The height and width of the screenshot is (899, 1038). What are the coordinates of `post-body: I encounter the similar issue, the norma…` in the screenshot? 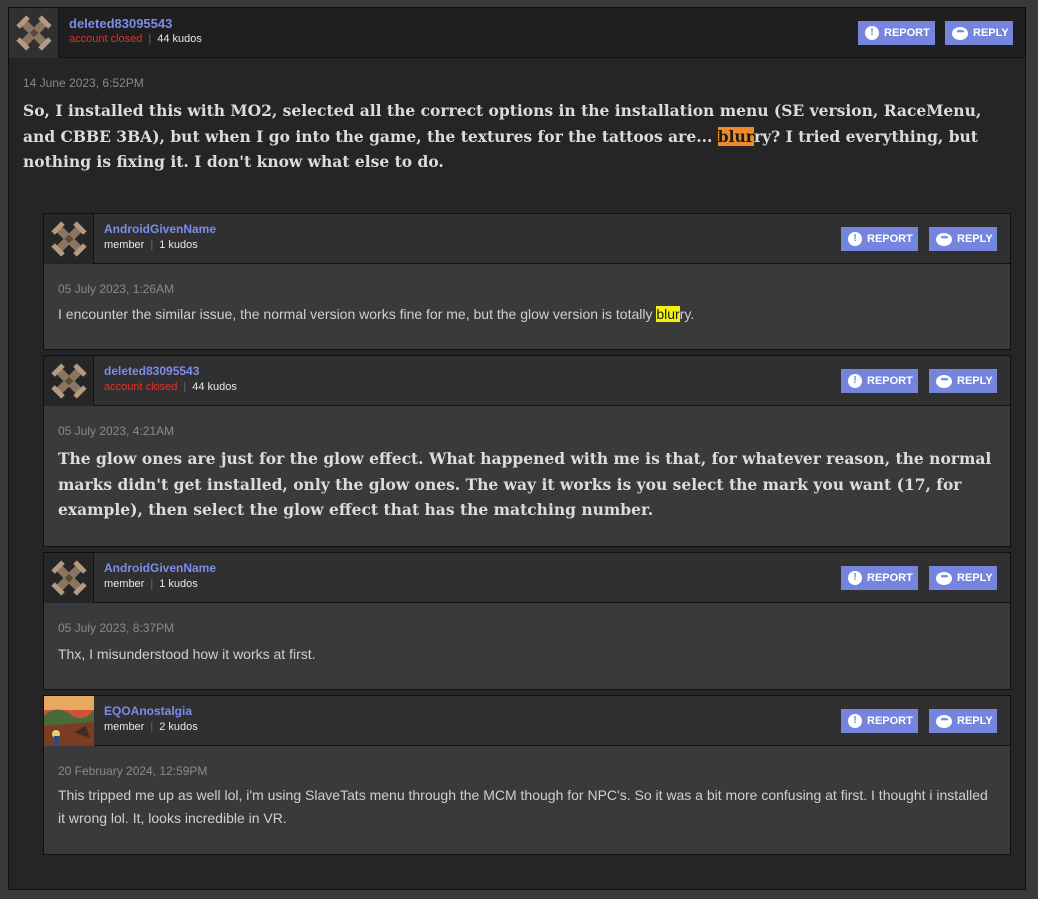 It's located at (376, 314).